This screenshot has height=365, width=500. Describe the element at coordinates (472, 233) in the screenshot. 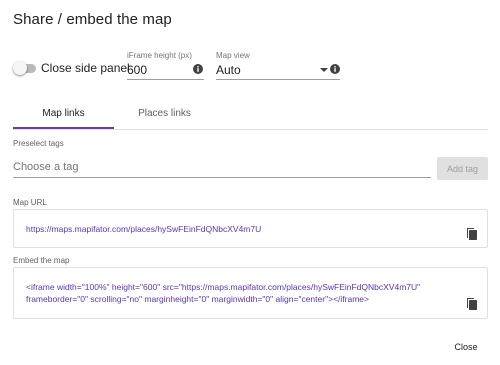

I see `copy-map-url-icon` at that location.